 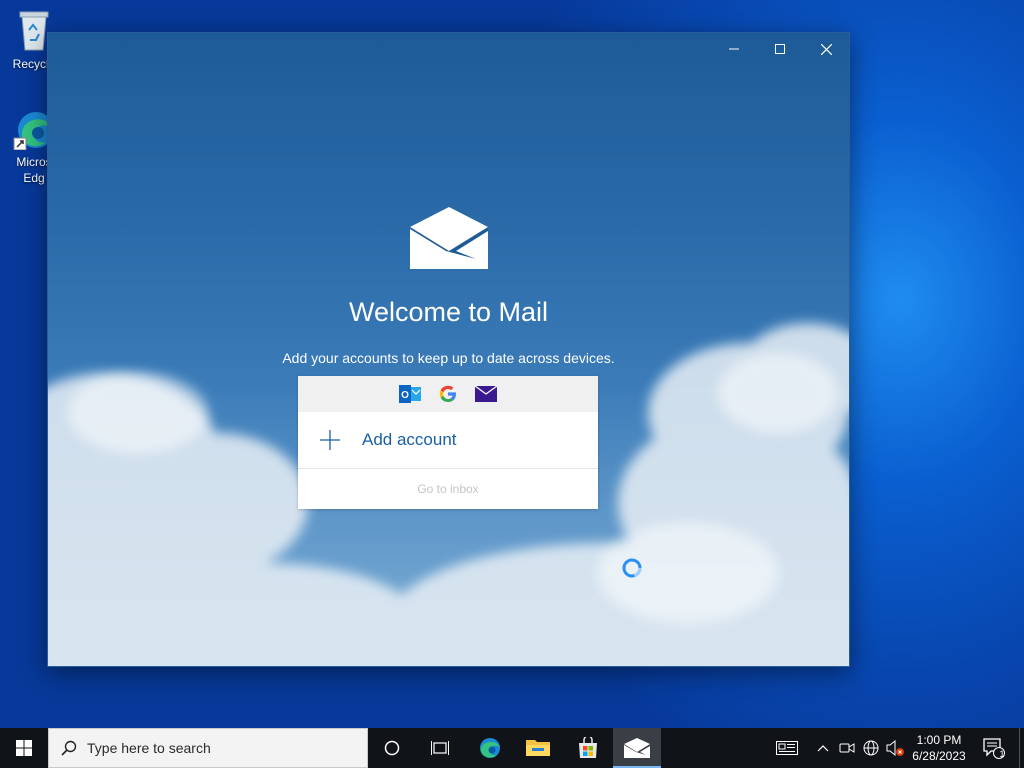 What do you see at coordinates (448, 312) in the screenshot?
I see `welcome-title: Welcome to Mail` at bounding box center [448, 312].